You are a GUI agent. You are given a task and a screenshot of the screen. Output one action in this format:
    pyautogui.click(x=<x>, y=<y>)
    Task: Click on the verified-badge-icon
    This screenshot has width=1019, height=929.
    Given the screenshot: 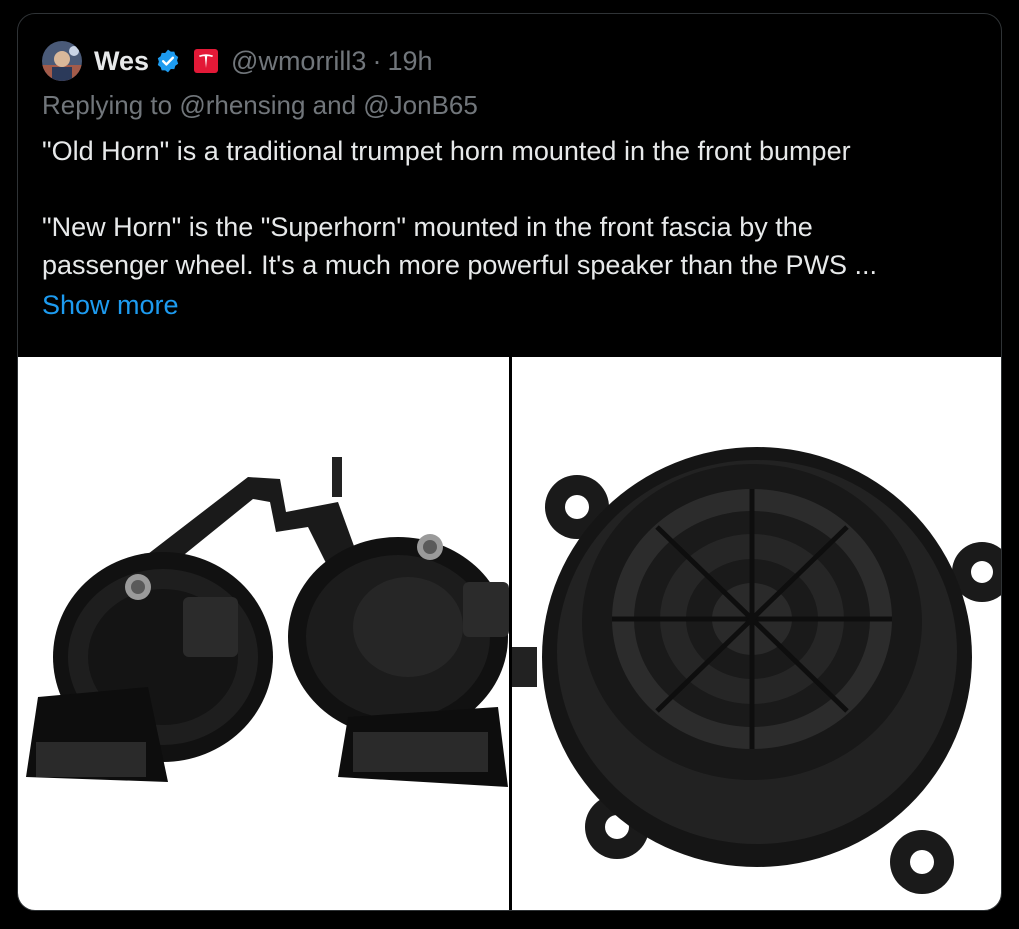 What is the action you would take?
    pyautogui.click(x=168, y=61)
    